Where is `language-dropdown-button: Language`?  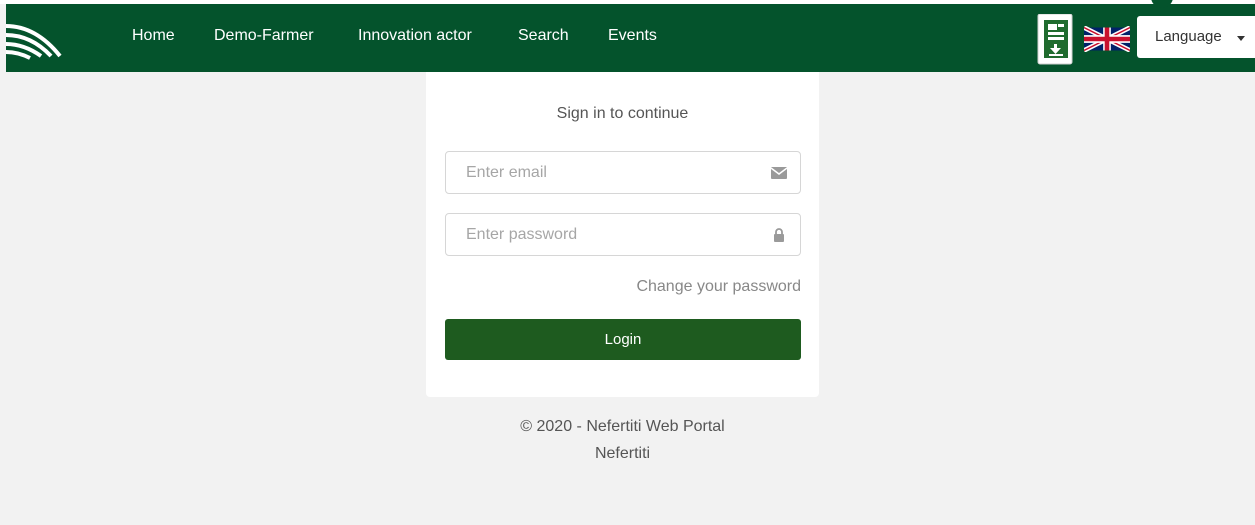
language-dropdown-button: Language is located at coordinates (1196, 37).